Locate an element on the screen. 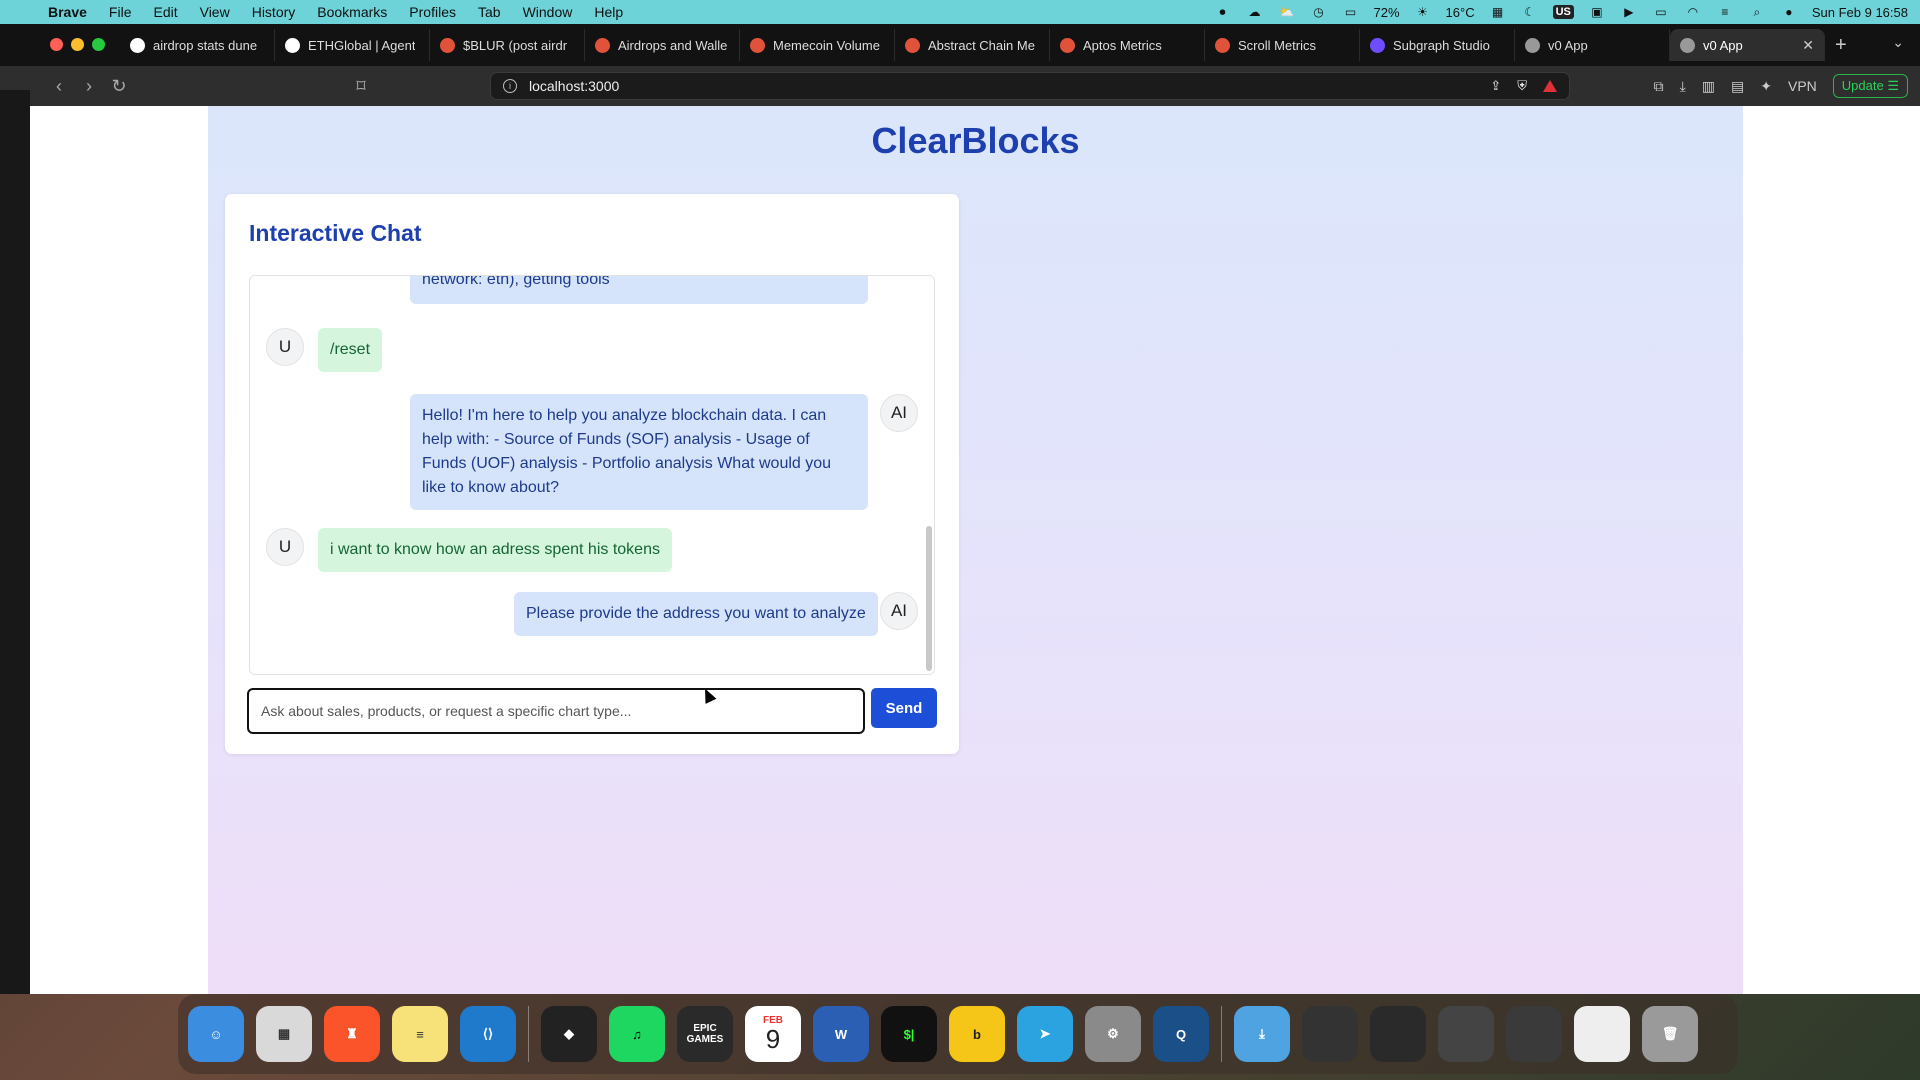  notes-icon: ≡ is located at coordinates (420, 1034).